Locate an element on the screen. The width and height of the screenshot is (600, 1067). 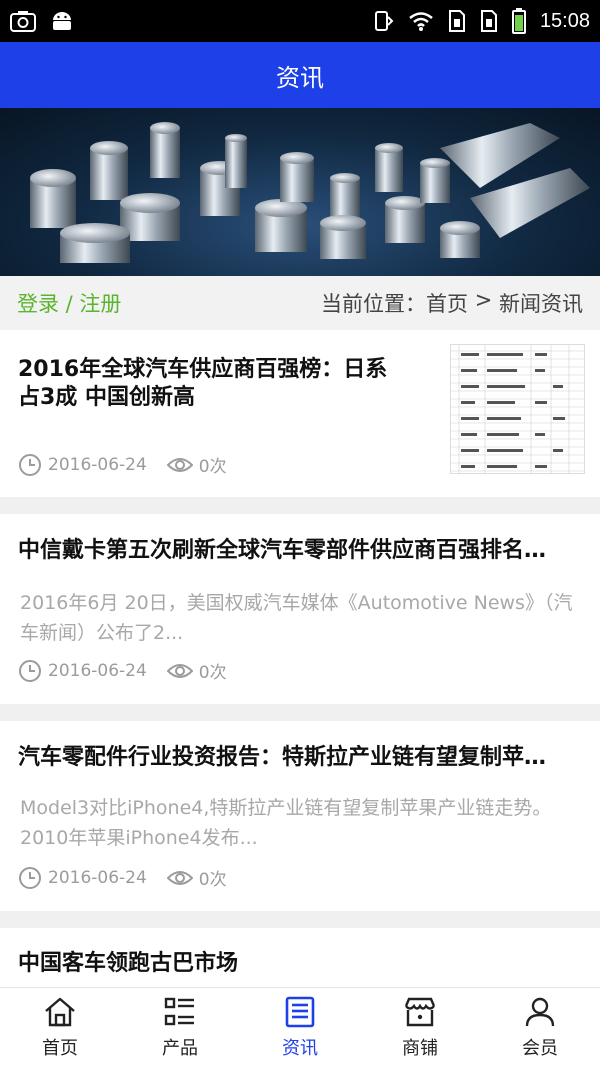
tab-label: 商铺 is located at coordinates (420, 1048).